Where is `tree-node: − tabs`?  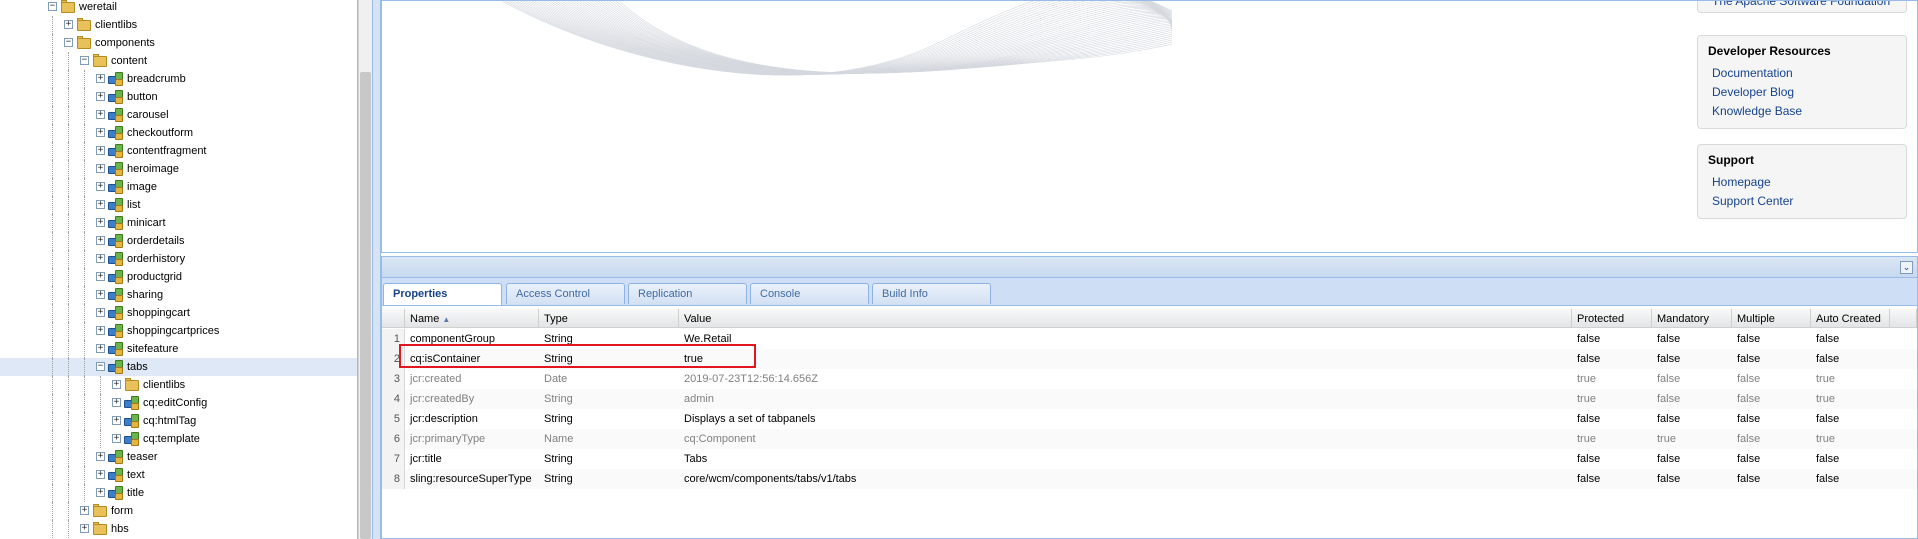 tree-node: − tabs is located at coordinates (178, 367).